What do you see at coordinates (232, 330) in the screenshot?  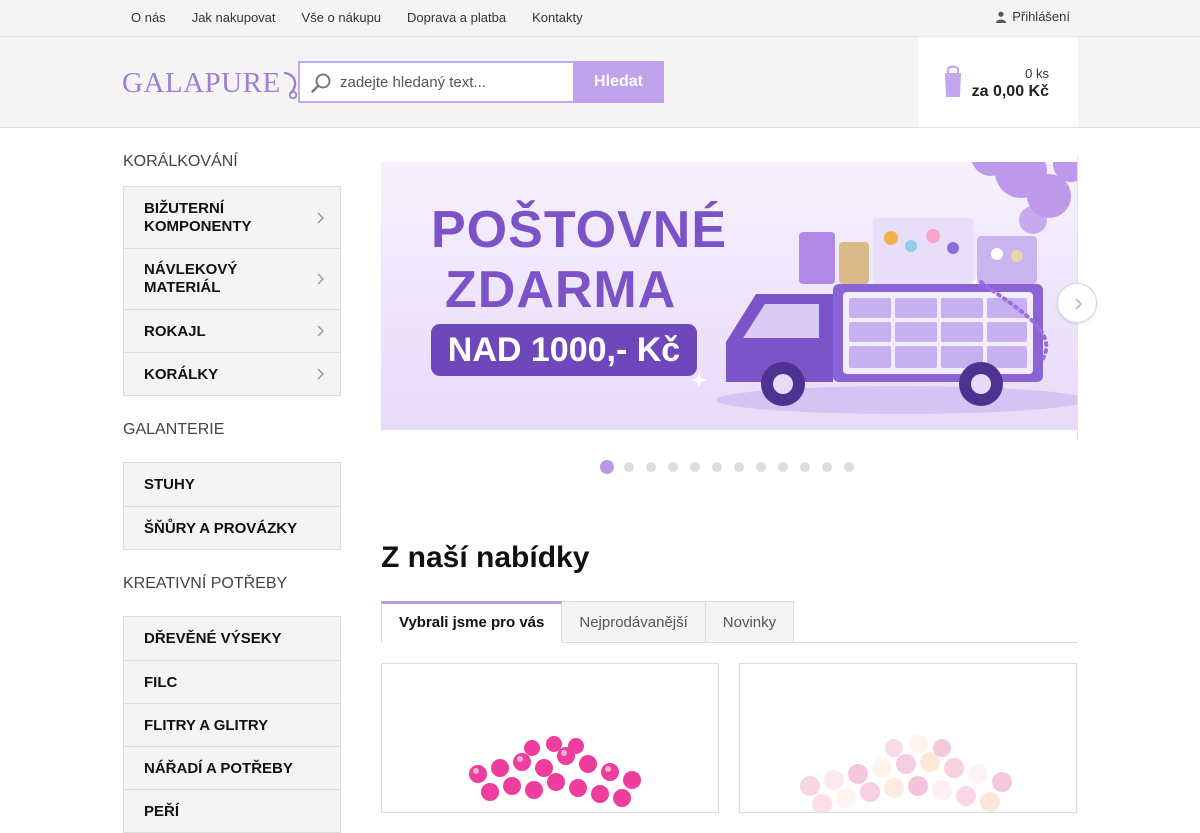 I see `sidebar-item-seed-beads: Rokajl` at bounding box center [232, 330].